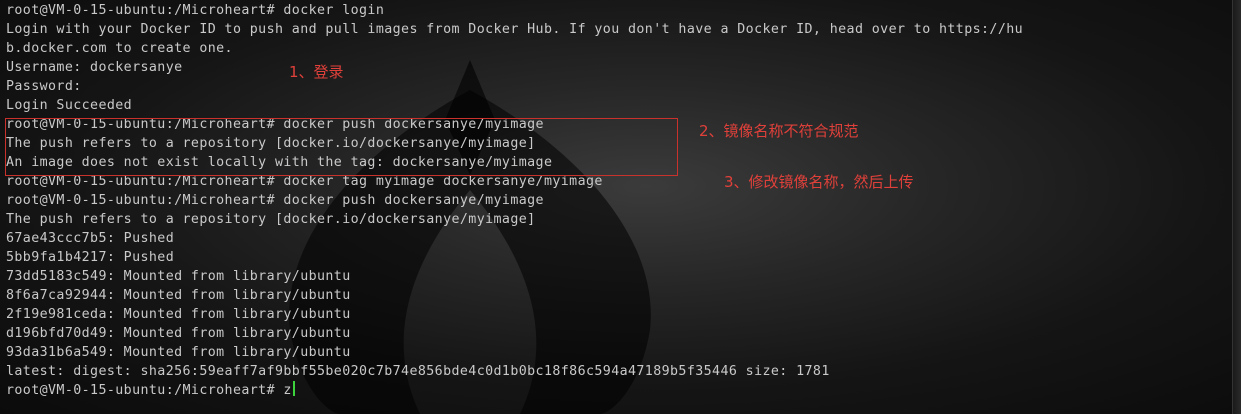  Describe the element at coordinates (1236, 207) in the screenshot. I see `window-scrollbar` at that location.